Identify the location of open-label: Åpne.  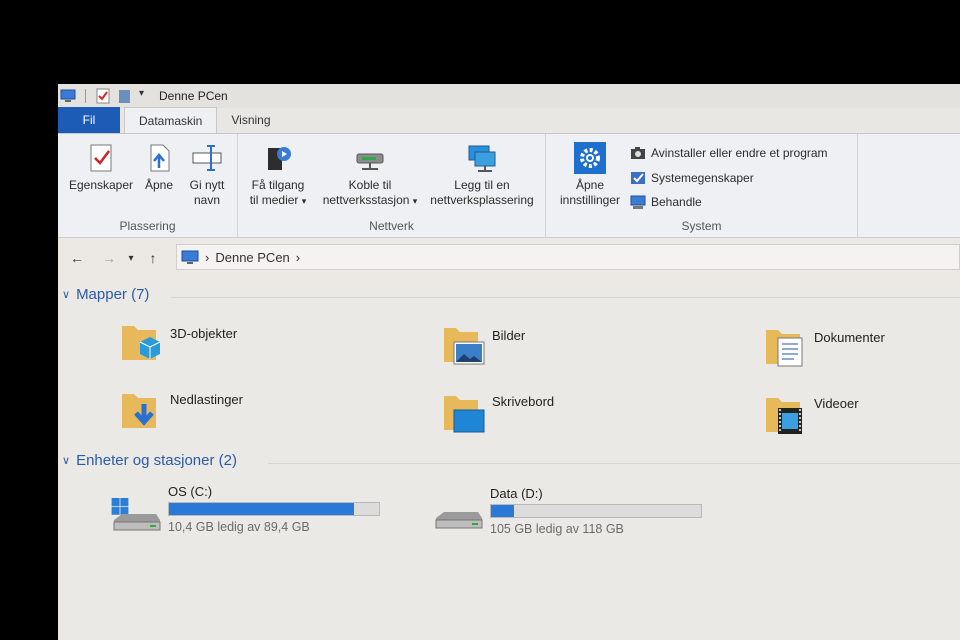
(159, 185).